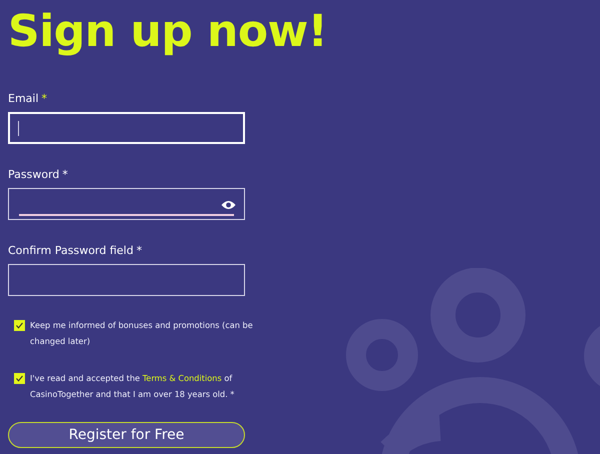  I want to click on register-button: Register for Free, so click(126, 435).